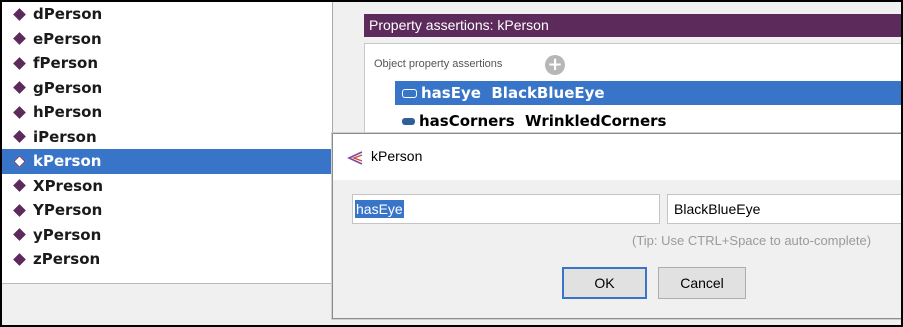 The width and height of the screenshot is (903, 327). Describe the element at coordinates (397, 156) in the screenshot. I see `dialog-title: kPerson` at that location.